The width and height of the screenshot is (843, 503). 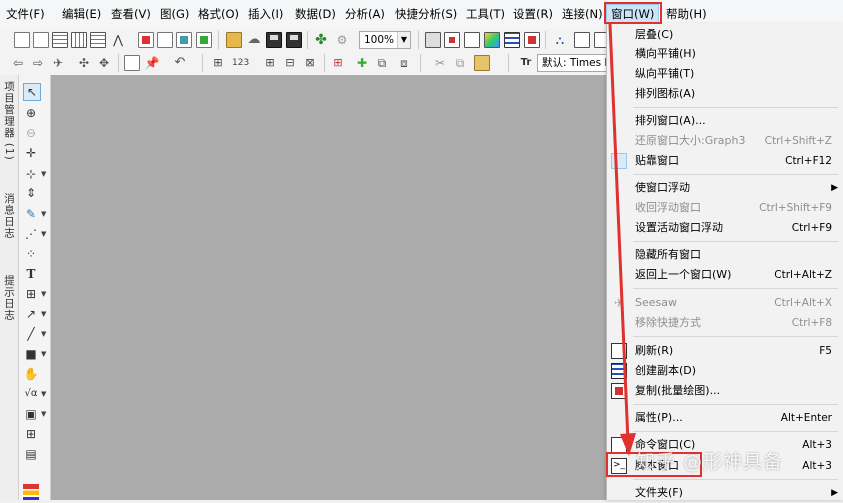 I want to click on region-icon: ⁘, so click(x=31, y=254).